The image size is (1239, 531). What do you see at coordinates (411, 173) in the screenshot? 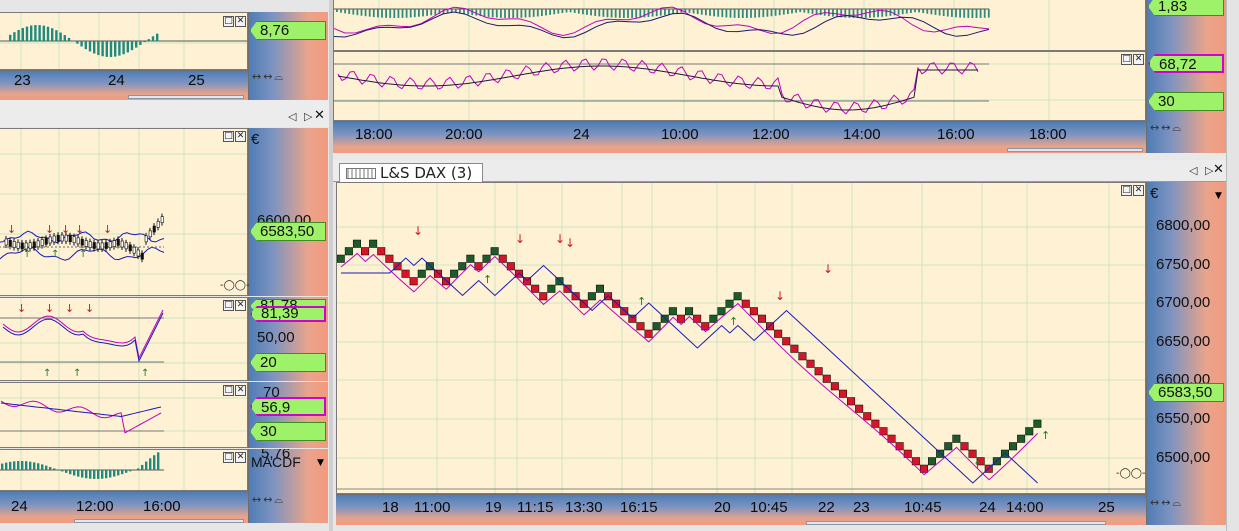
I see `chart-tab: L&S DAX (3)` at bounding box center [411, 173].